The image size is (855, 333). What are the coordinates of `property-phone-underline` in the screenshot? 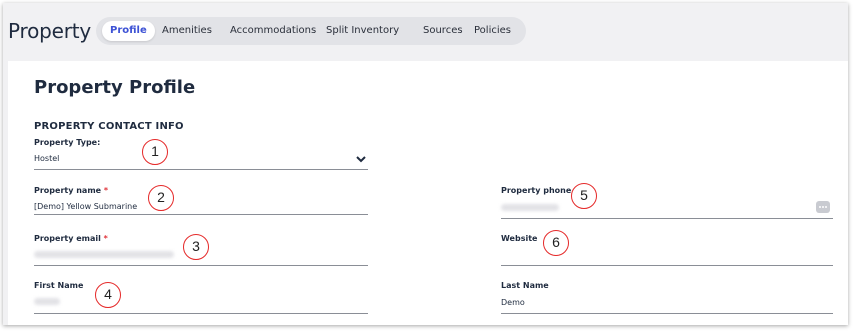 It's located at (667, 218).